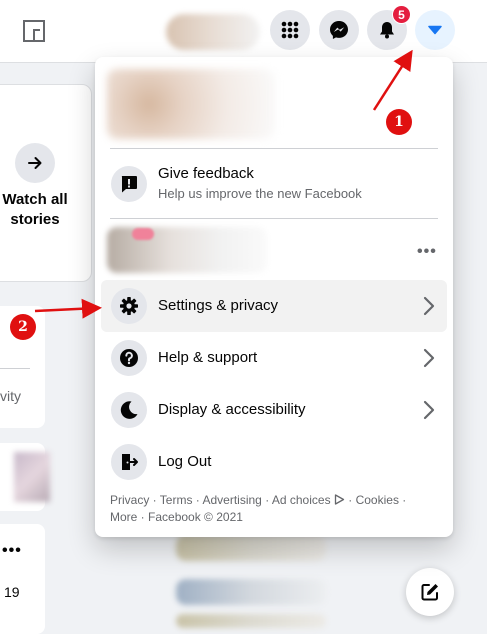 The width and height of the screenshot is (487, 634). I want to click on annotation-step-2: 2, so click(23, 327).